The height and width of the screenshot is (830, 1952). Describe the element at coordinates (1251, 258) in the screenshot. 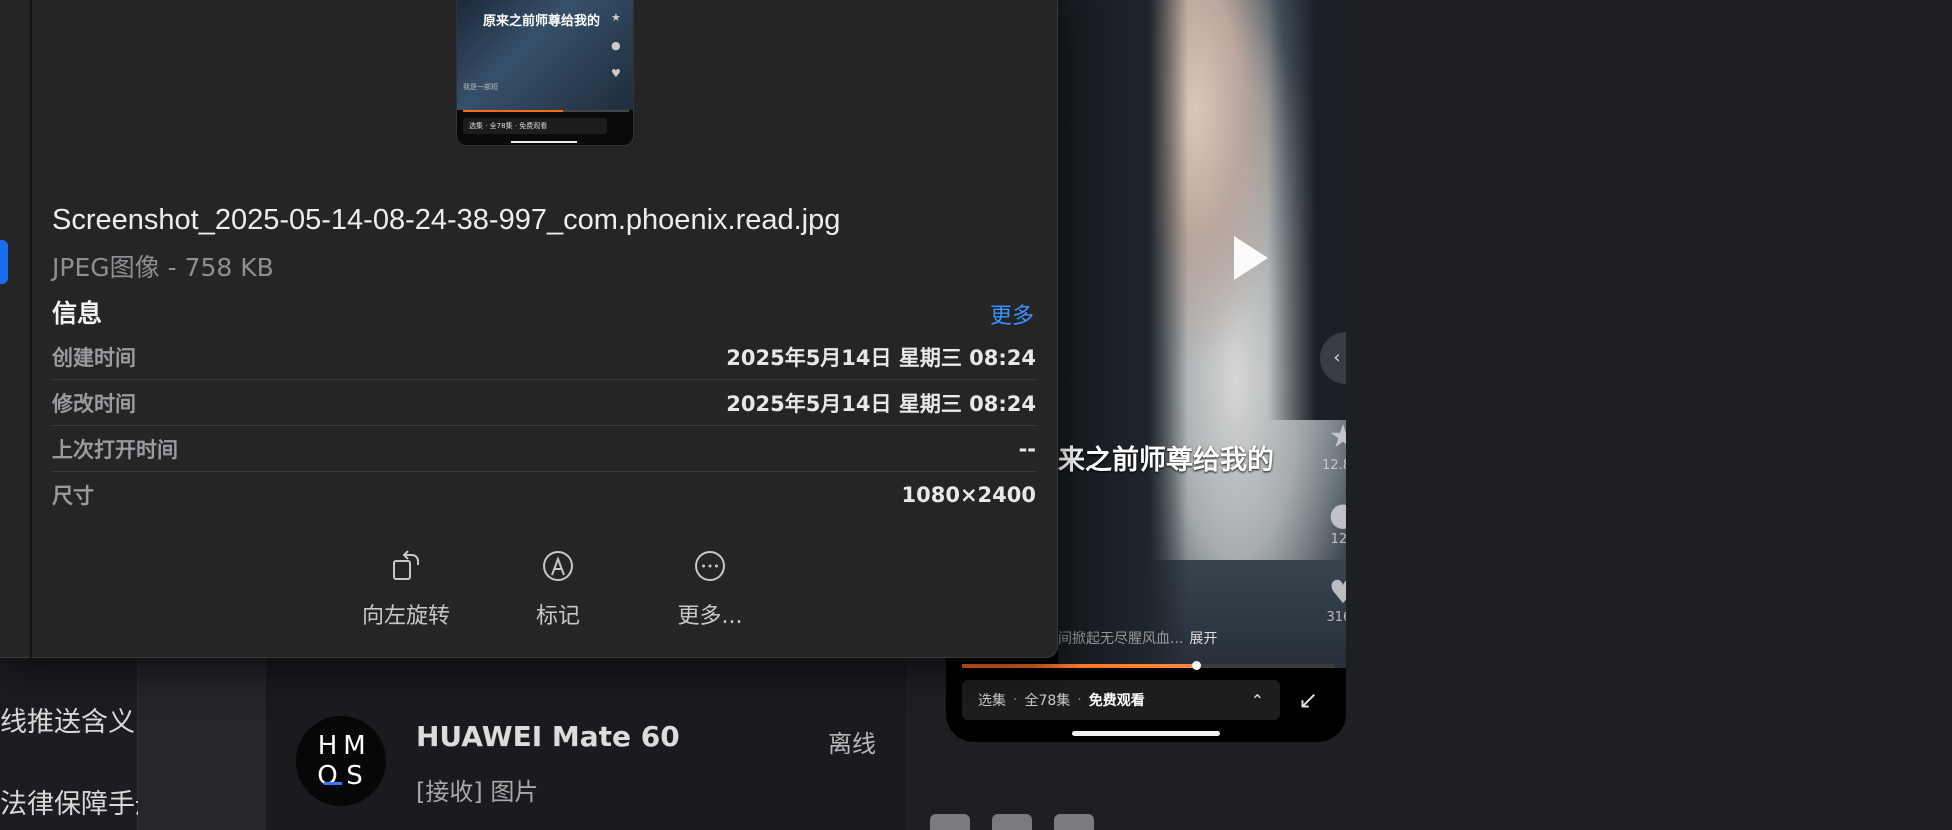

I see `play-icon` at that location.